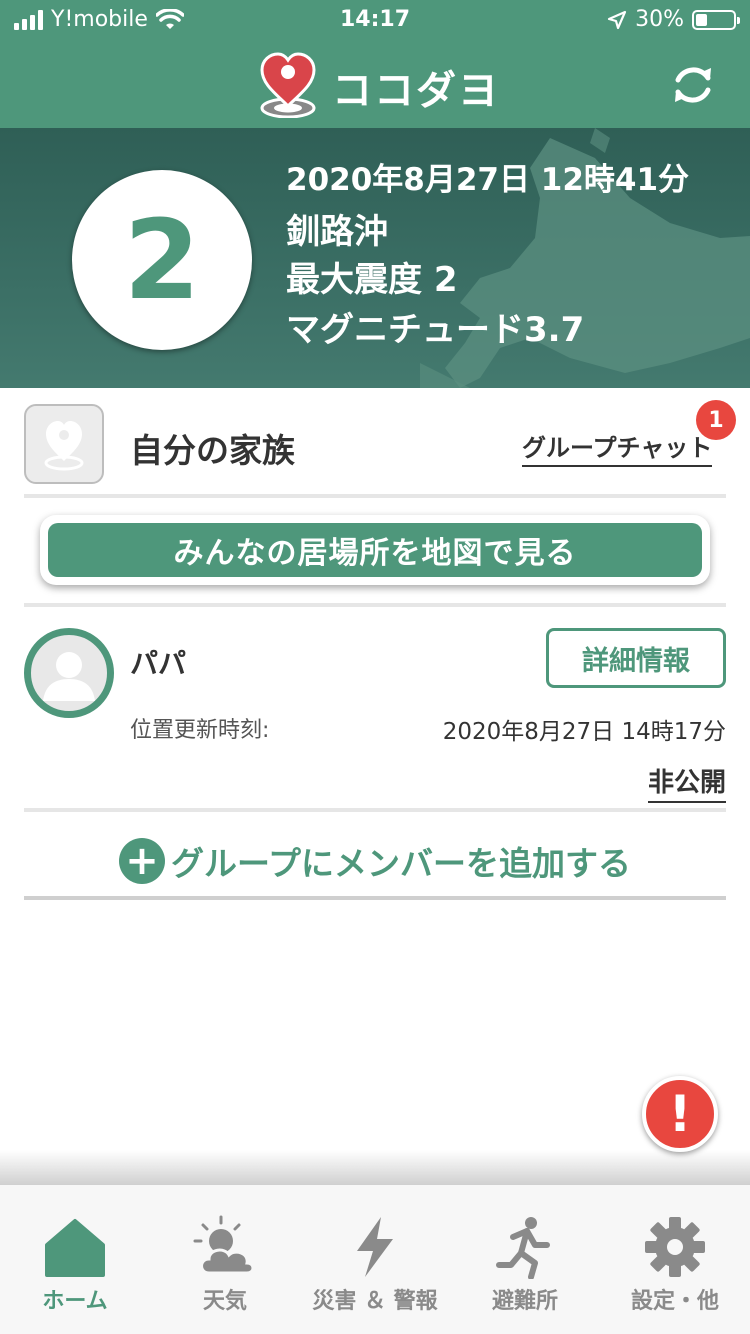 The image size is (750, 1334). What do you see at coordinates (375, 20) in the screenshot?
I see `status-bar: Y!mobile 14:17 30%` at bounding box center [375, 20].